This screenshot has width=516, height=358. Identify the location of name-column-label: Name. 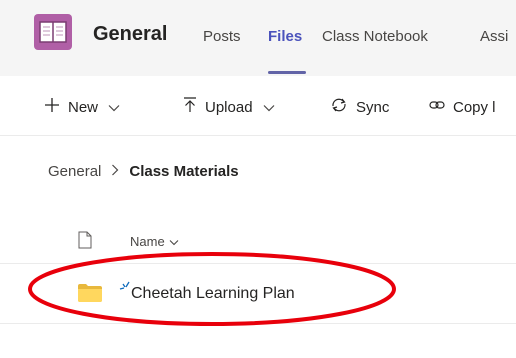
(147, 241).